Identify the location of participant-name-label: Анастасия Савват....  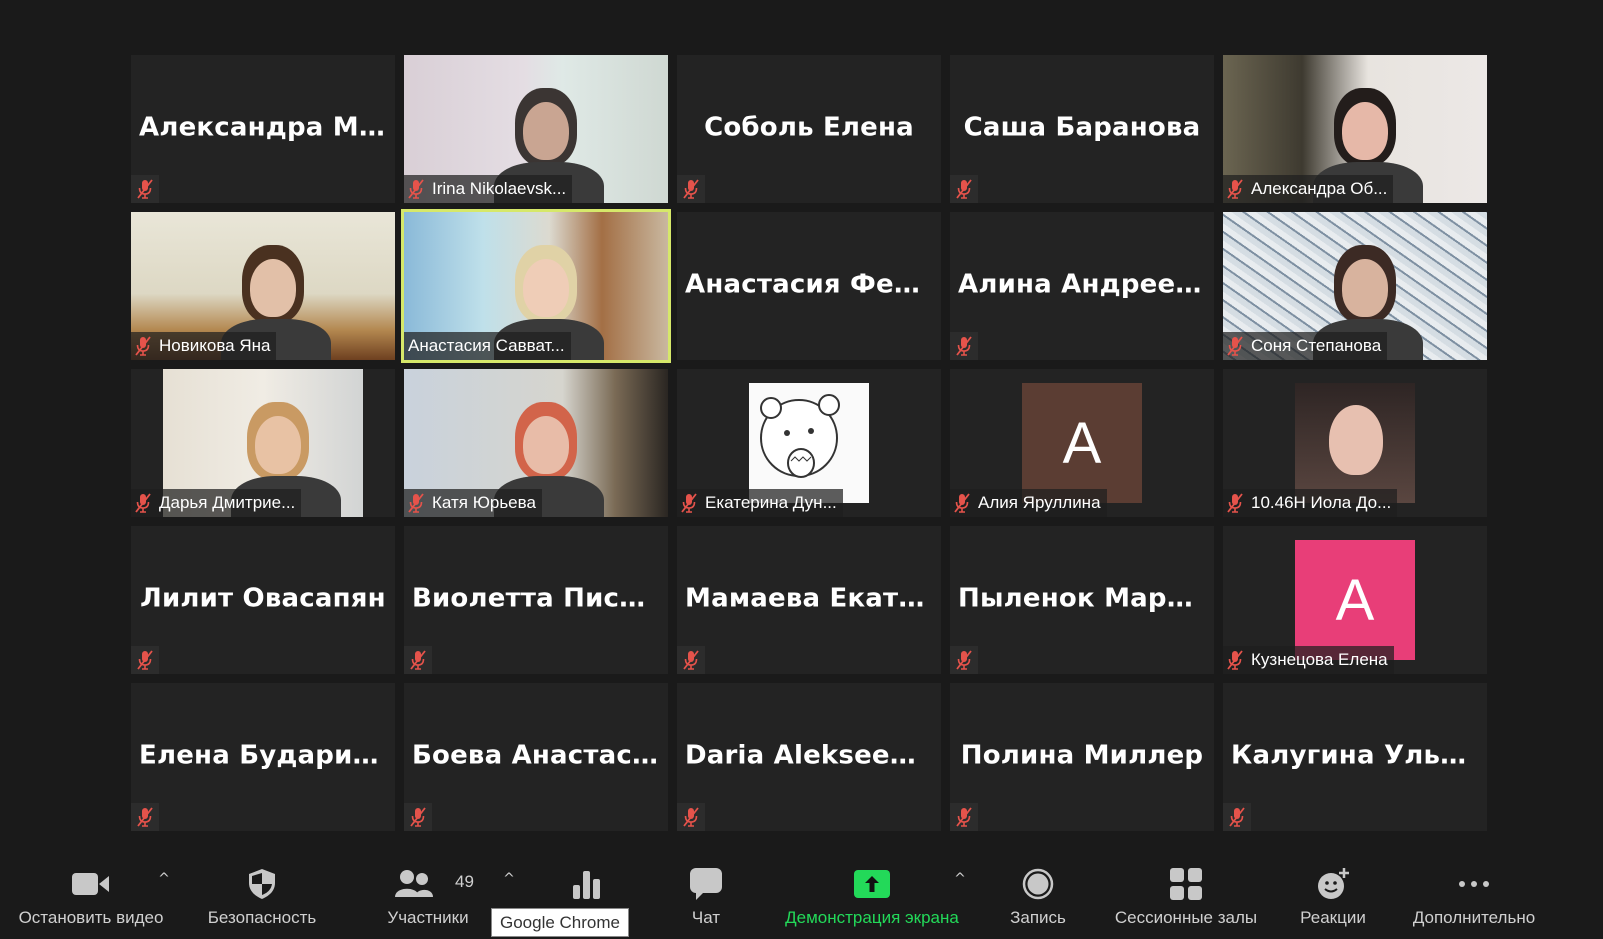
(487, 346).